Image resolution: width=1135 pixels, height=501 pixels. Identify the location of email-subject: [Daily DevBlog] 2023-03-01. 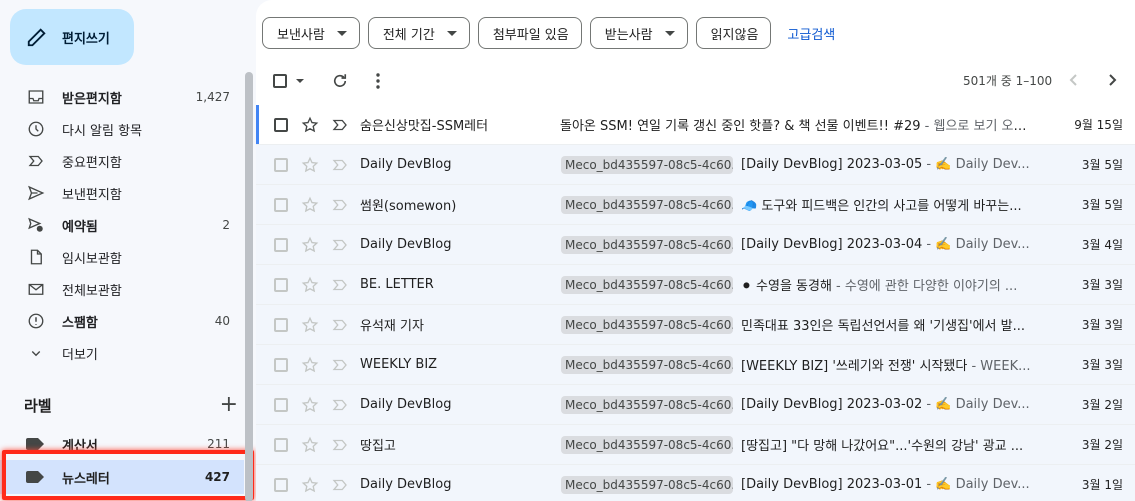
(832, 484).